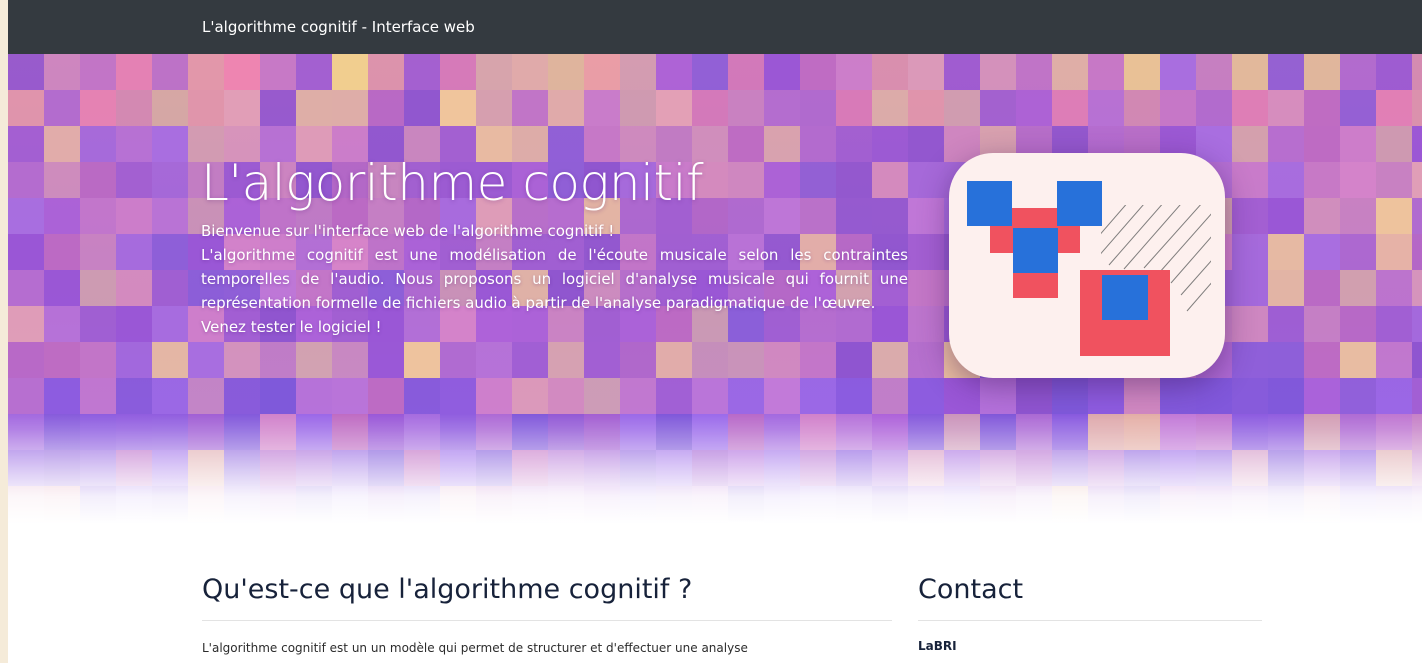 This screenshot has width=1422, height=663. Describe the element at coordinates (291, 327) in the screenshot. I see `hero-call-to-action: Venez tester le logiciel !` at that location.